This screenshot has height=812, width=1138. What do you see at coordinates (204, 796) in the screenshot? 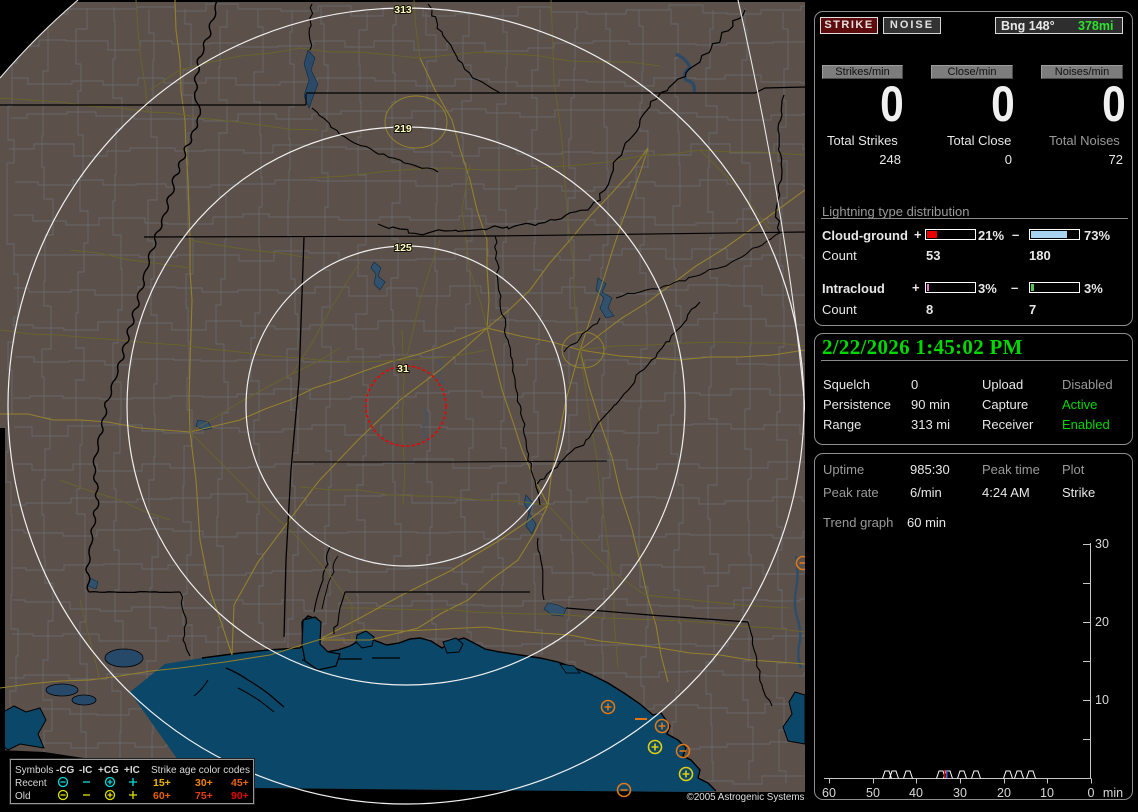
I see `svg-text: 75+` at bounding box center [204, 796].